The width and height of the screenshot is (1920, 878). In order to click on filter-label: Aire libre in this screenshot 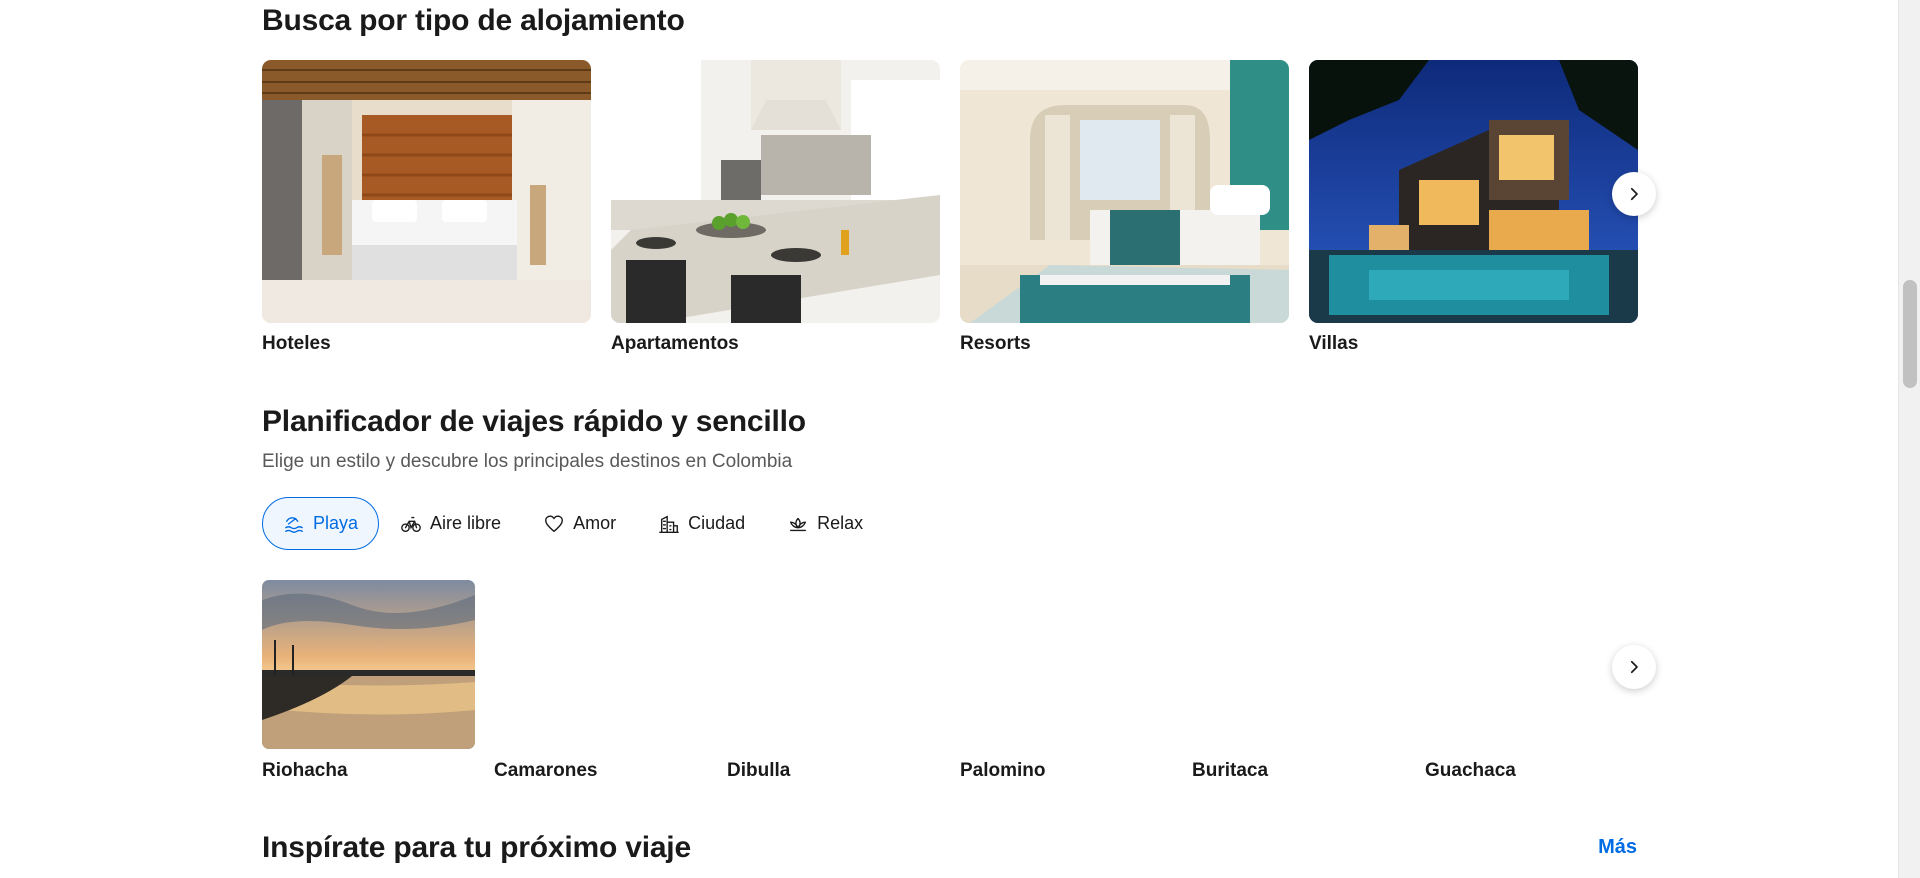, I will do `click(466, 523)`.